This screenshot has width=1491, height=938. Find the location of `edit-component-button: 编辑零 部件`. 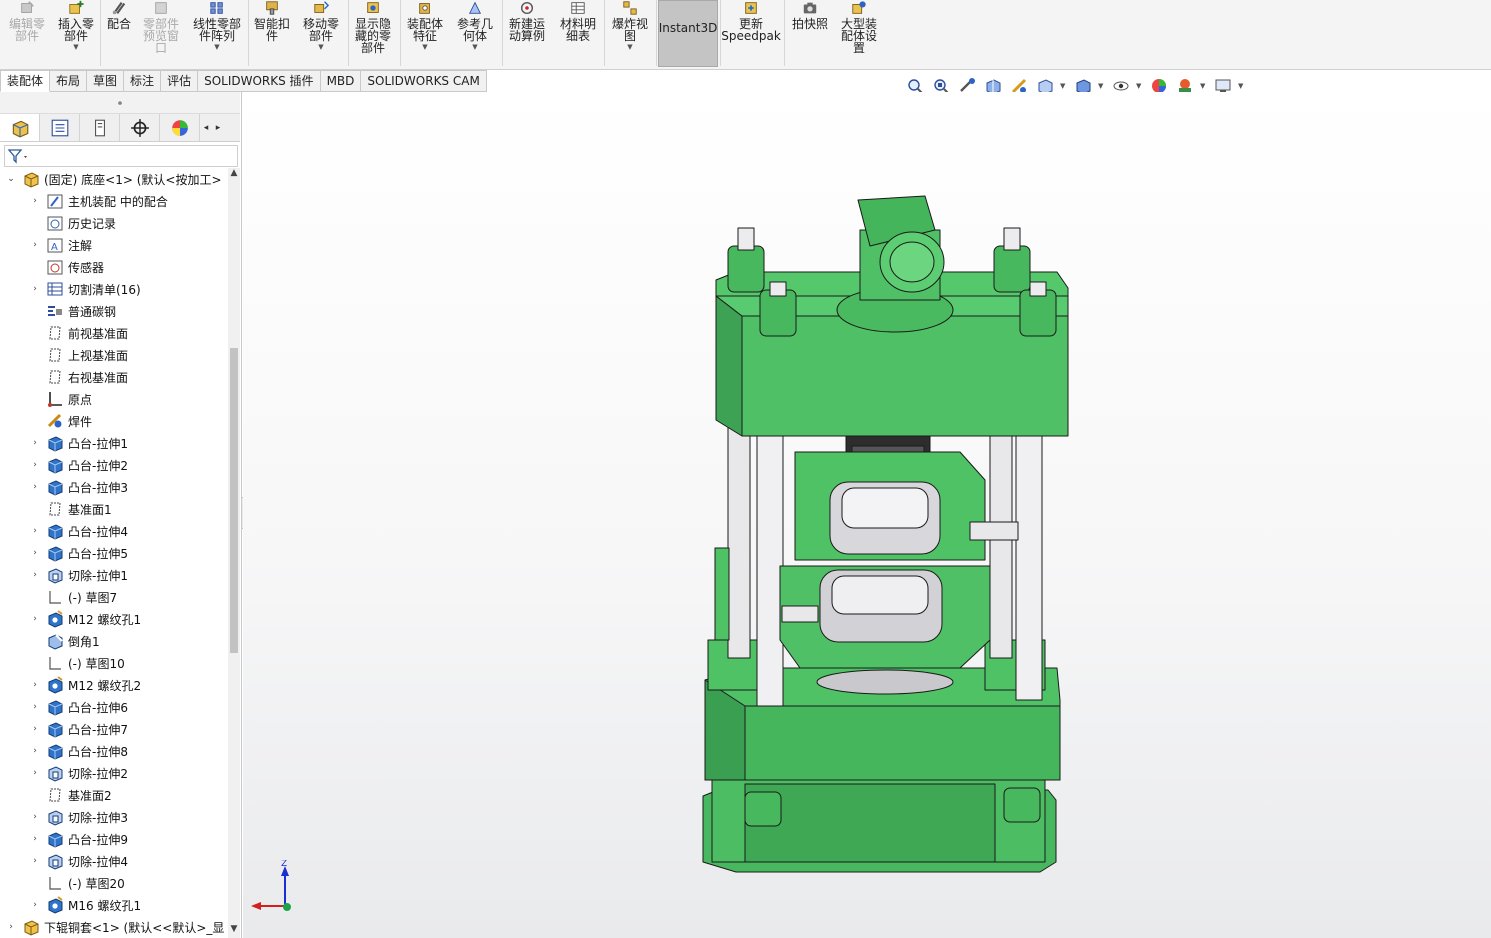

edit-component-button: 编辑零 部件 is located at coordinates (27, 33).